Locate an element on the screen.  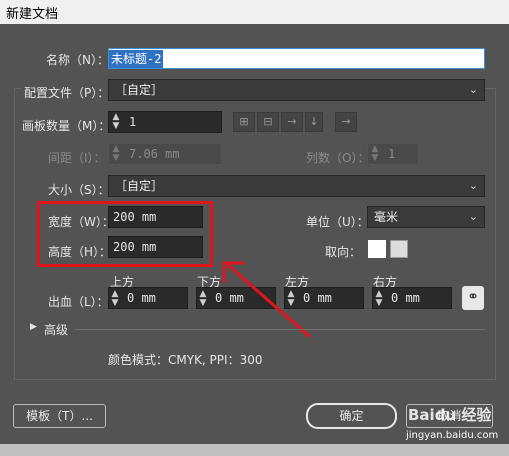
profile-select-value: ［自定］ is located at coordinates (139, 90).